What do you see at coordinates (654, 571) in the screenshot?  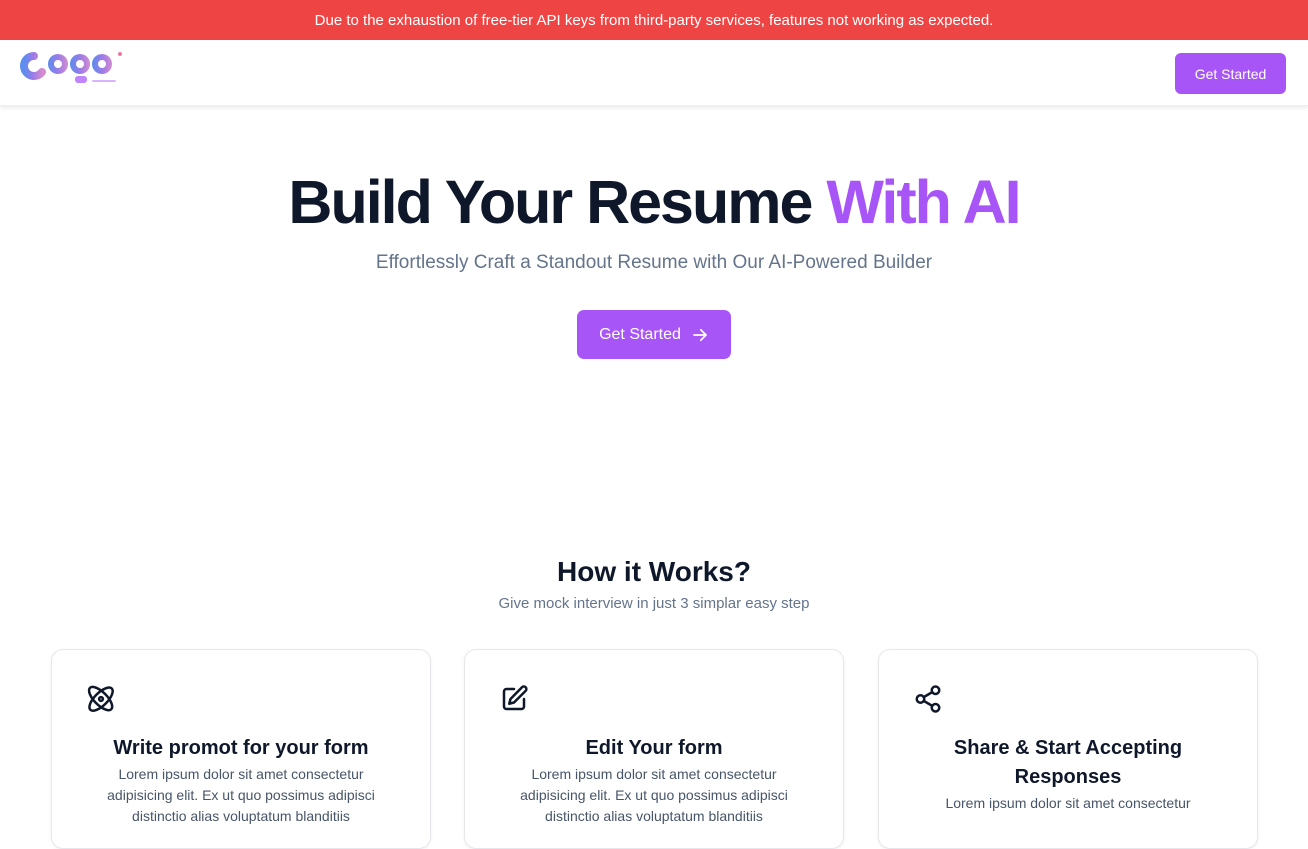 I see `how-it-works-title: How it Works?` at bounding box center [654, 571].